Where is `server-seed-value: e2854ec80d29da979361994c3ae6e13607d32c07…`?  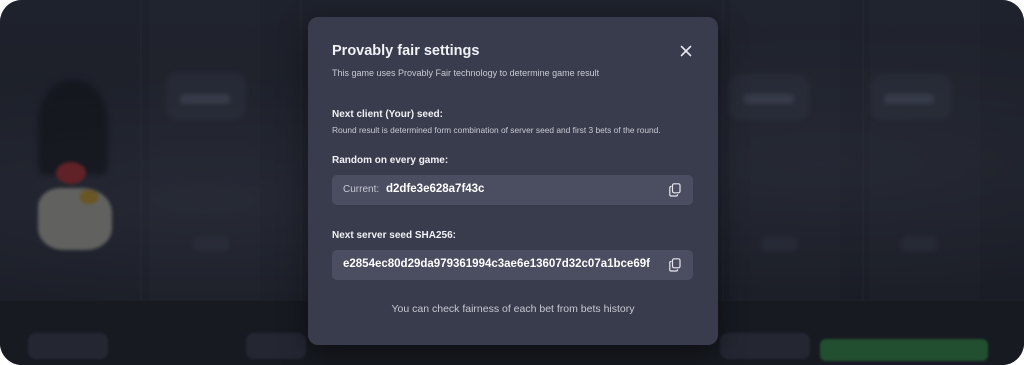 server-seed-value: e2854ec80d29da979361994c3ae6e13607d32c07… is located at coordinates (496, 264).